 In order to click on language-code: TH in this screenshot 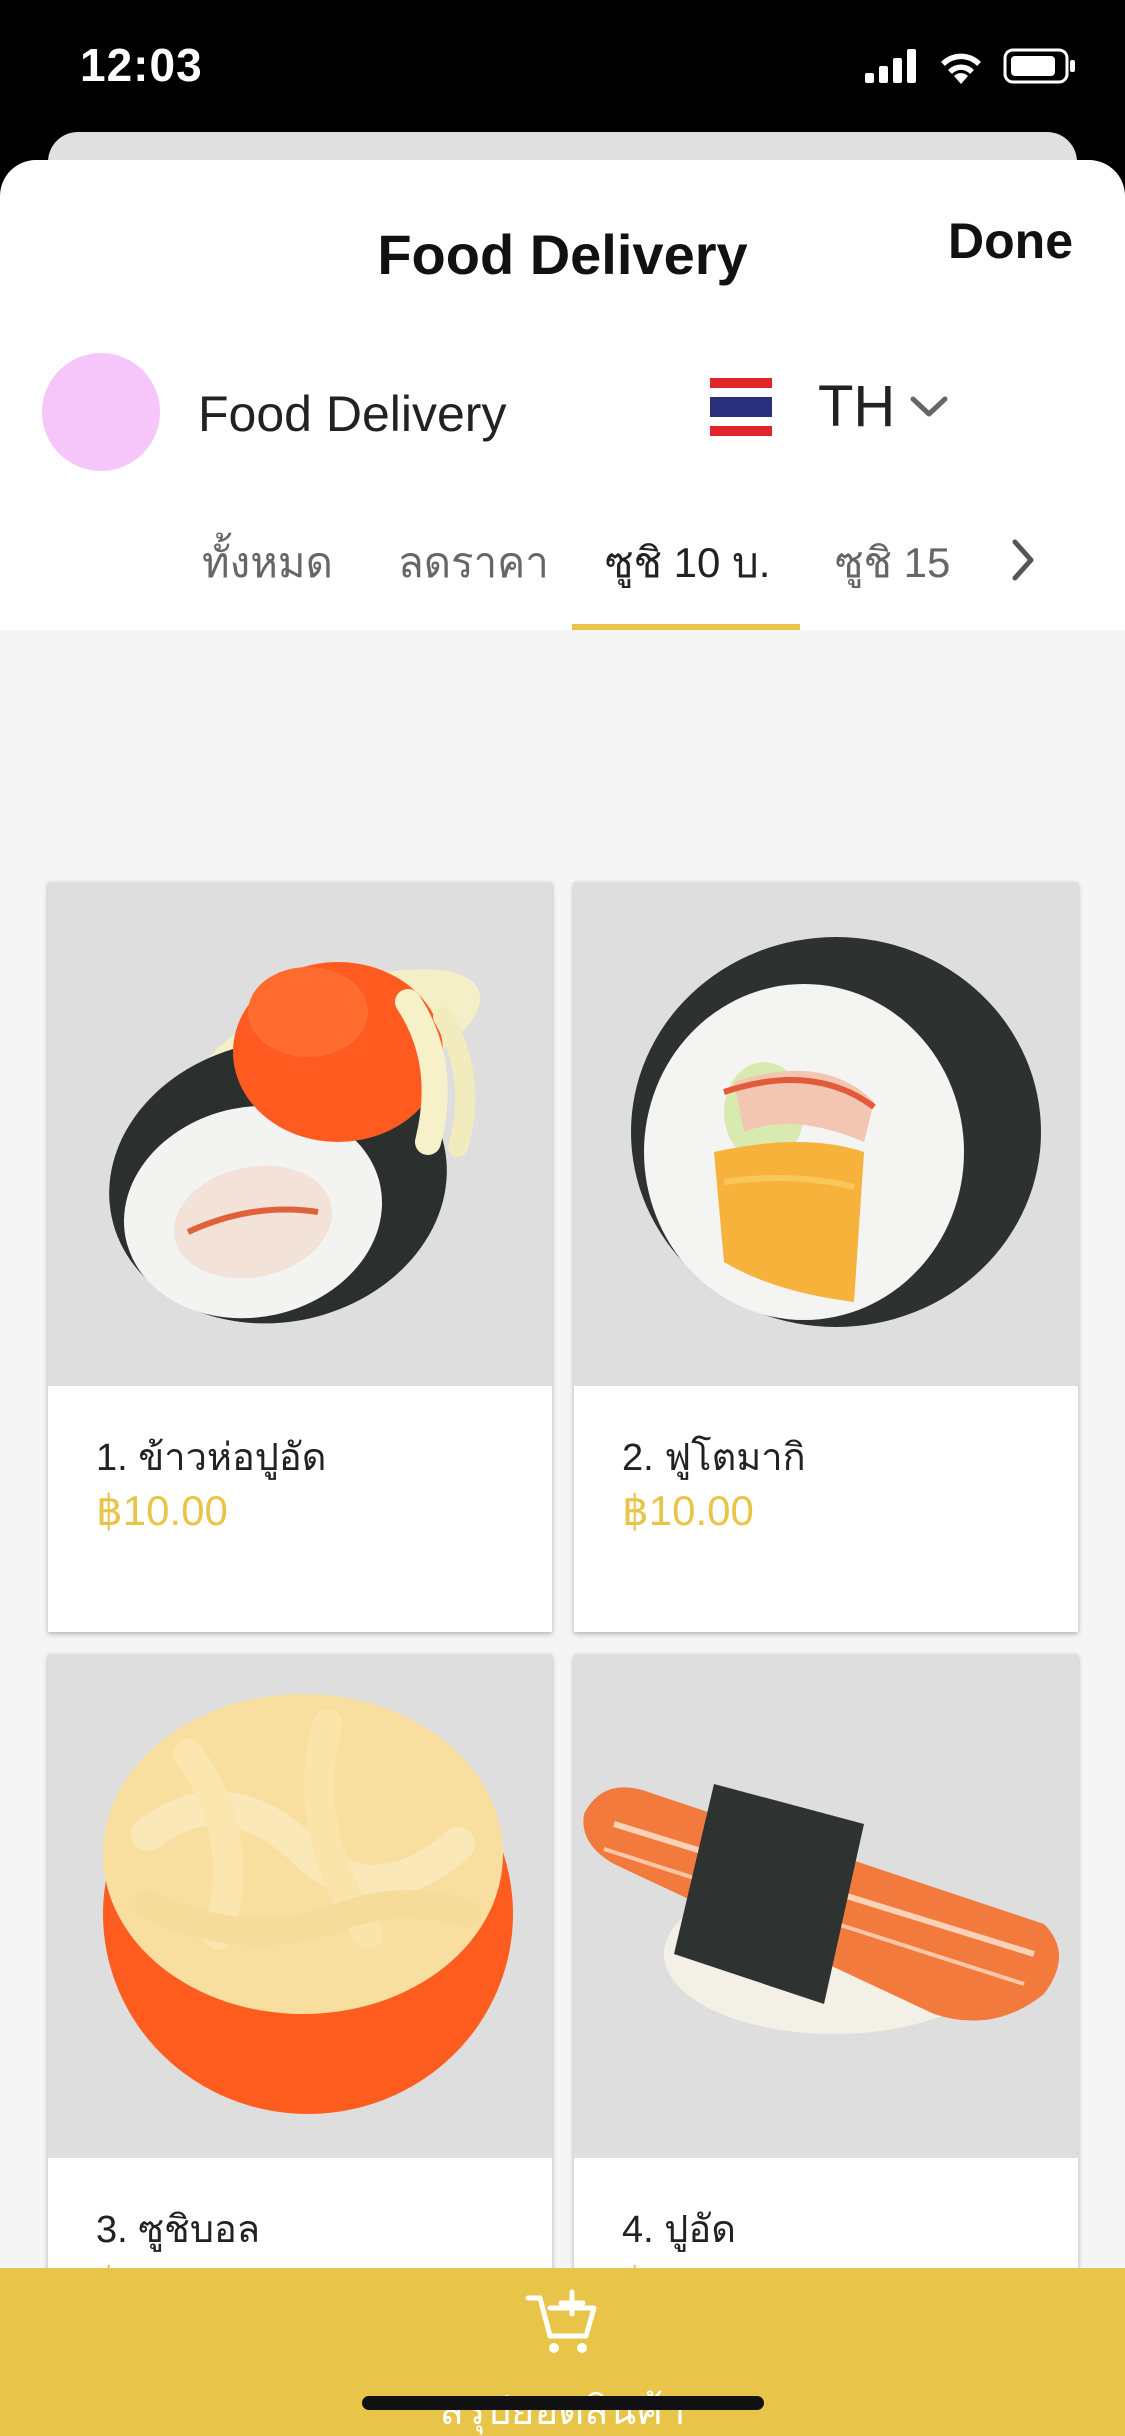, I will do `click(857, 406)`.